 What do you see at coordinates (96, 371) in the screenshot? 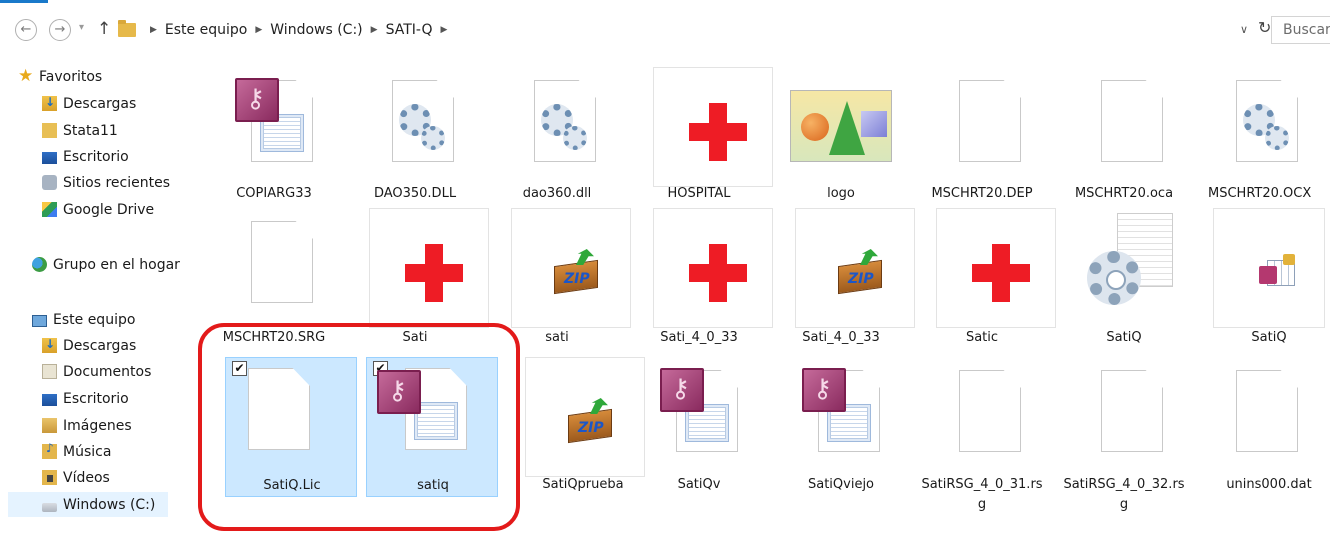
I see `sidebar-item-documentos: Documentos` at bounding box center [96, 371].